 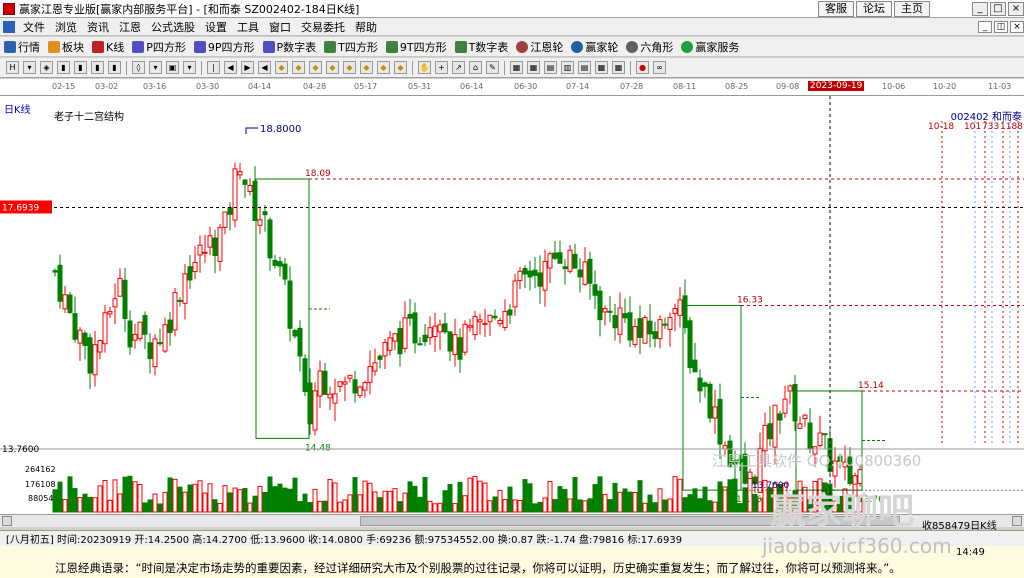 What do you see at coordinates (366, 67) in the screenshot?
I see `draw-tool-20-icon: ◆` at bounding box center [366, 67].